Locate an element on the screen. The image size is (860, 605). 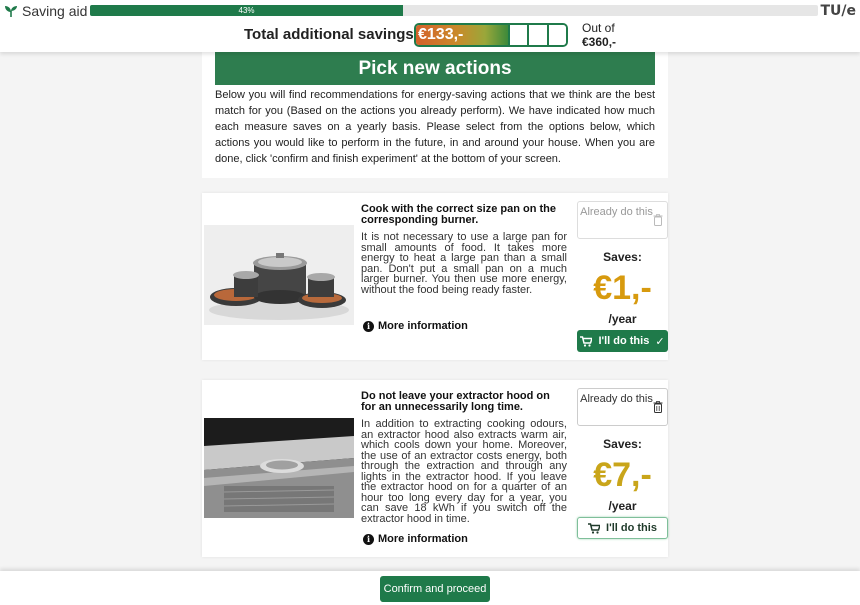
savings-amount: €7,- is located at coordinates (622, 475).